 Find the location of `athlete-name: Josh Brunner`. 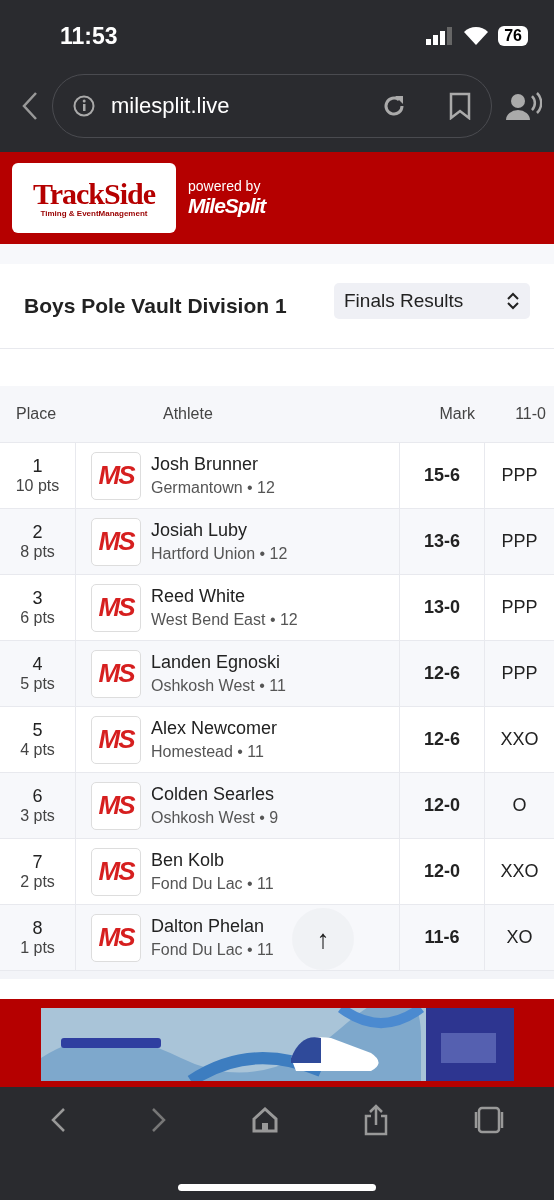

athlete-name: Josh Brunner is located at coordinates (213, 464).